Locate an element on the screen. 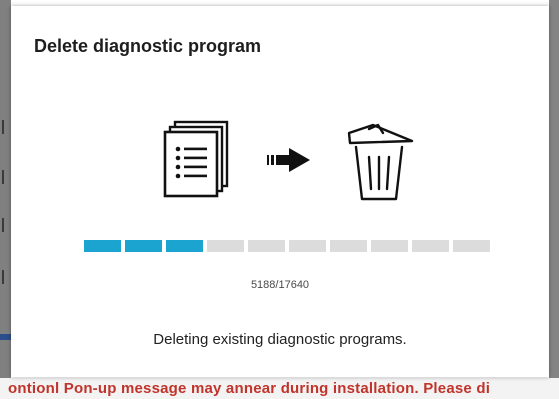 Image resolution: width=559 pixels, height=399 pixels. progress-counter: 5188/17640 is located at coordinates (280, 285).